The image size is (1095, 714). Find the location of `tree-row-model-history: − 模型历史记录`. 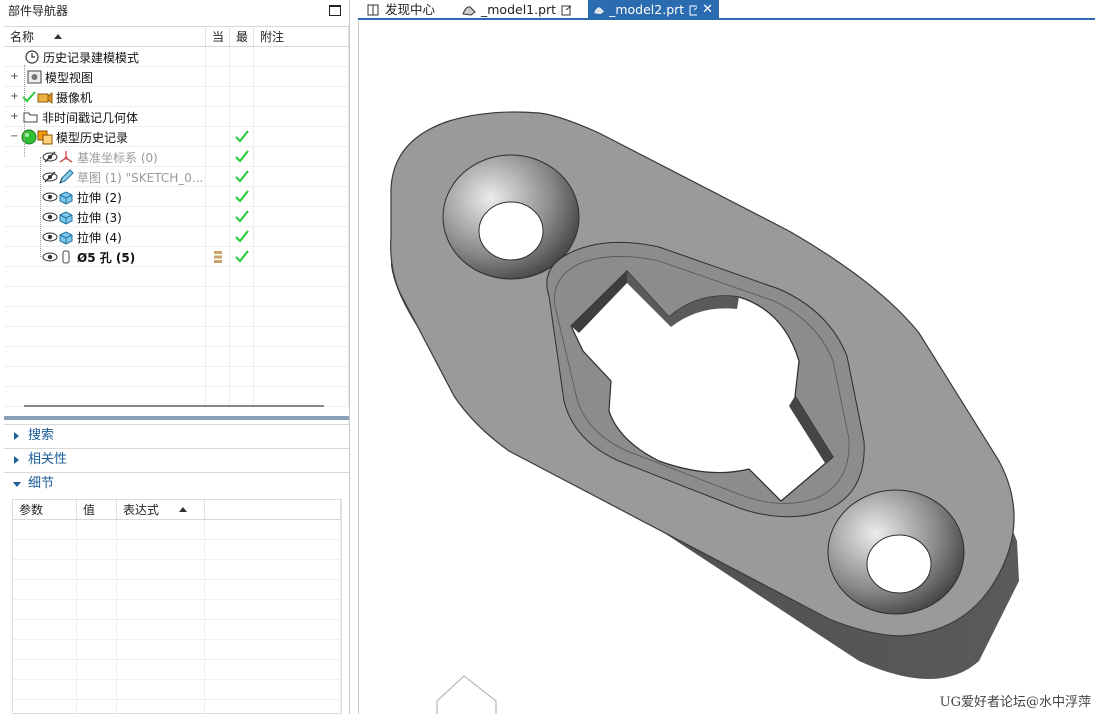

tree-row-model-history: − 模型历史记录 is located at coordinates (176, 137).